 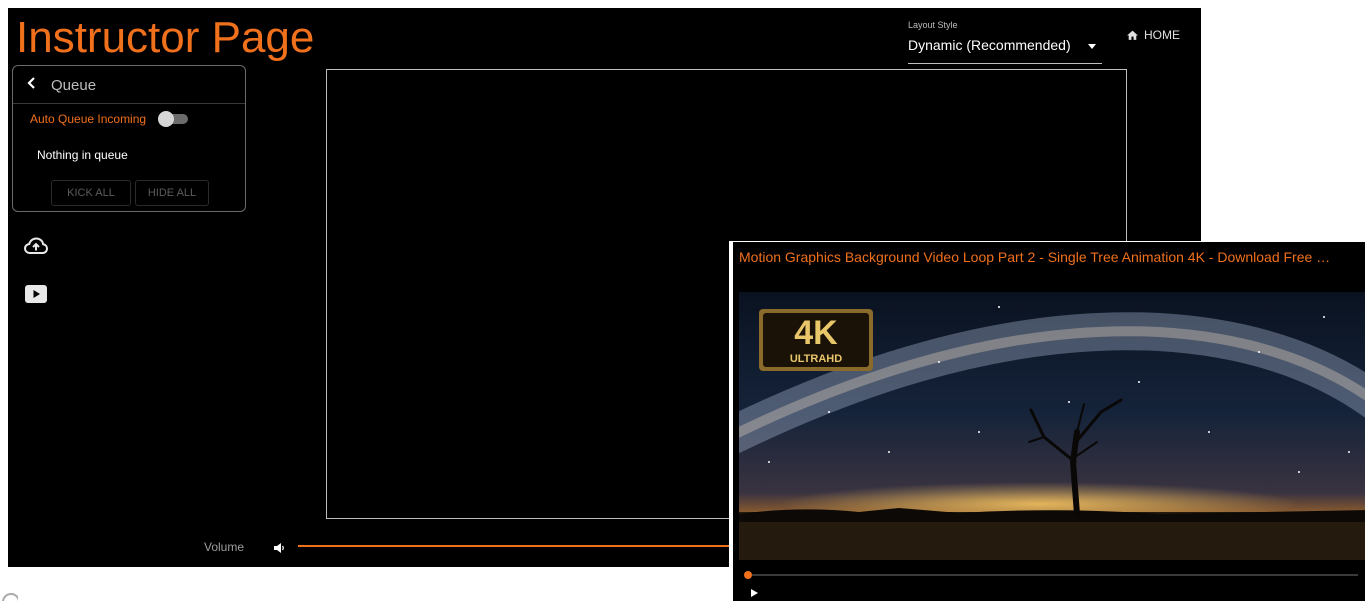 What do you see at coordinates (1051, 575) in the screenshot?
I see `video-progress-bar` at bounding box center [1051, 575].